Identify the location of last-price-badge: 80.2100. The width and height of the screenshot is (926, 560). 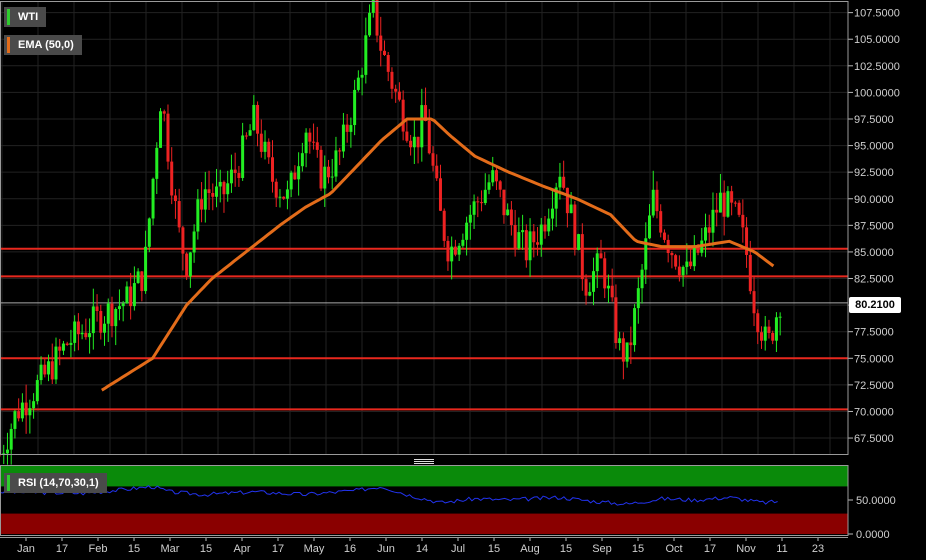
(875, 305).